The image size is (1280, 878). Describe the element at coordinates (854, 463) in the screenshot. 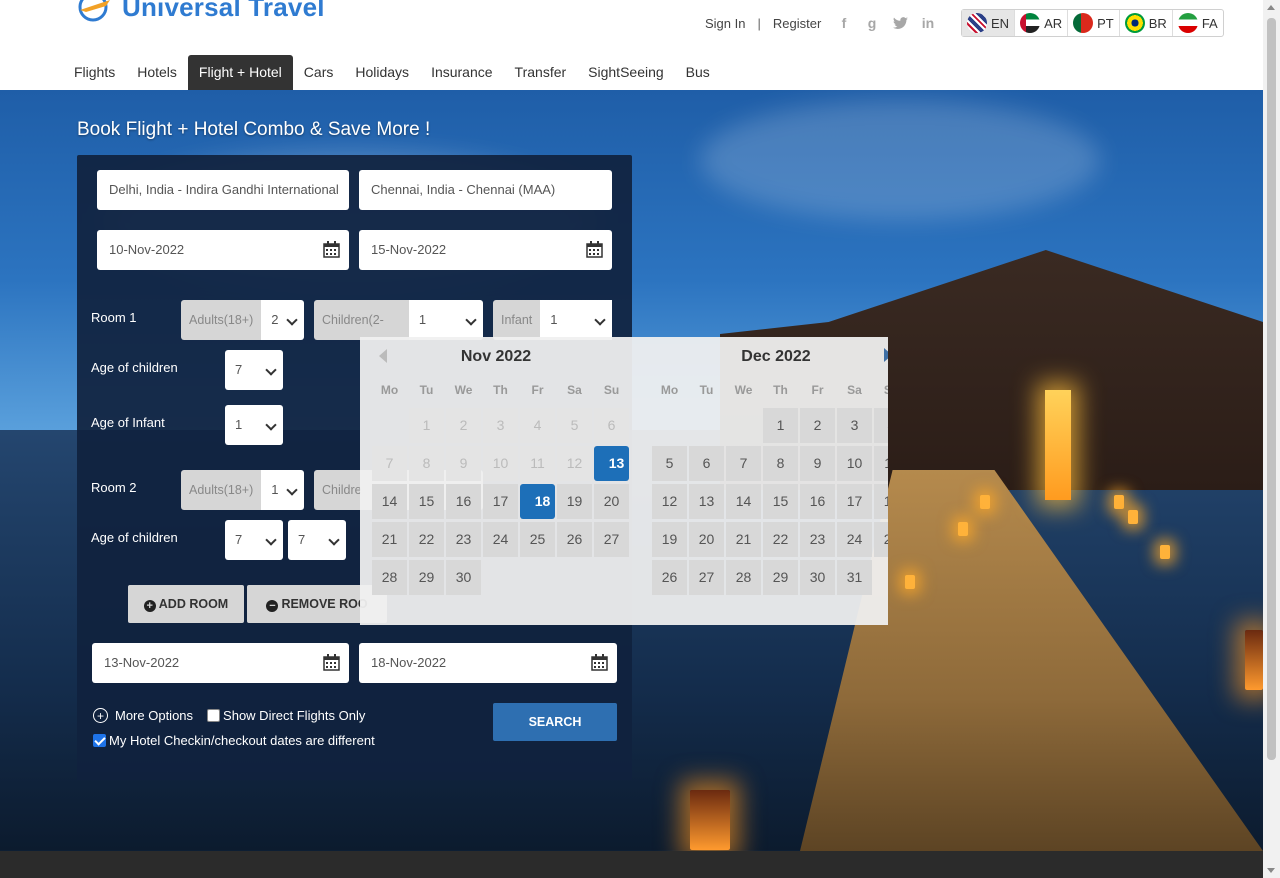

I see `calendar-day: 10` at that location.